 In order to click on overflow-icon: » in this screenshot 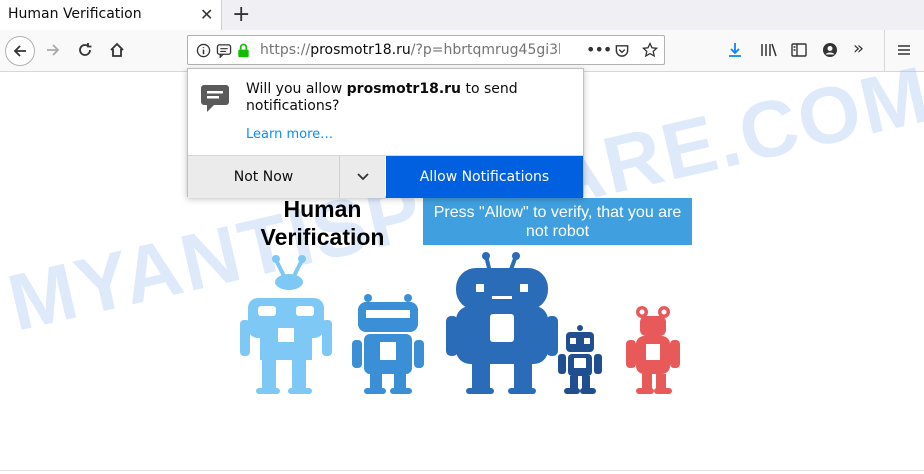, I will do `click(858, 48)`.